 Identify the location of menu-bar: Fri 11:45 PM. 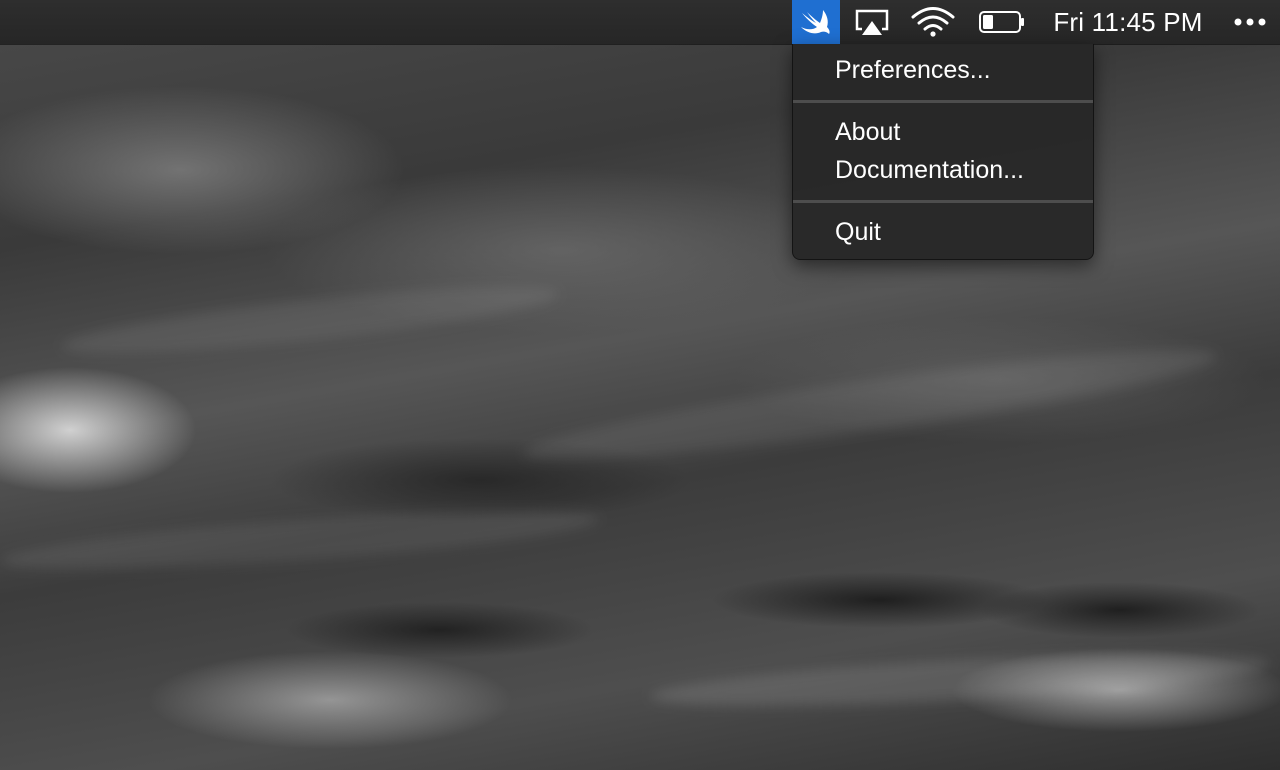
(640, 22).